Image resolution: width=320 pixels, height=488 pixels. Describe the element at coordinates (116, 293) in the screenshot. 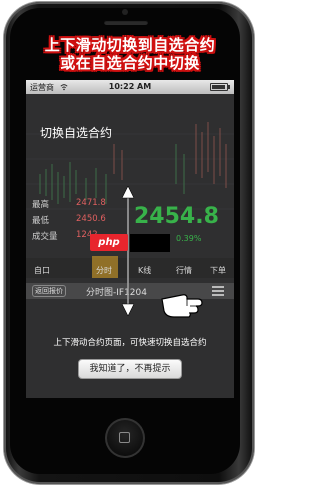

I see `contract-title: 分时图-IF1204` at that location.